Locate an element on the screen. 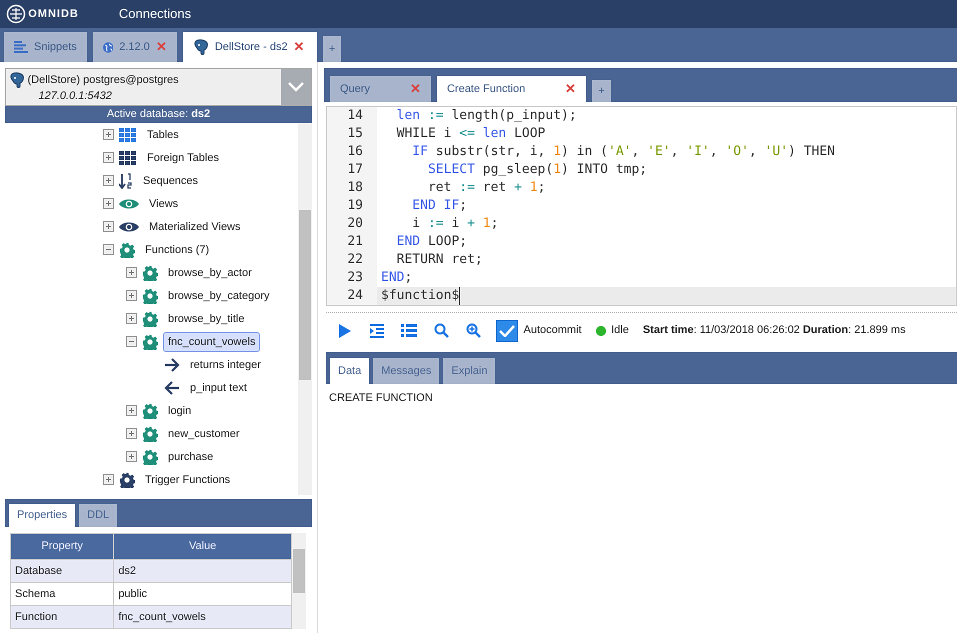 Image resolution: width=957 pixels, height=633 pixels. tree-item: Tables is located at coordinates (163, 134).